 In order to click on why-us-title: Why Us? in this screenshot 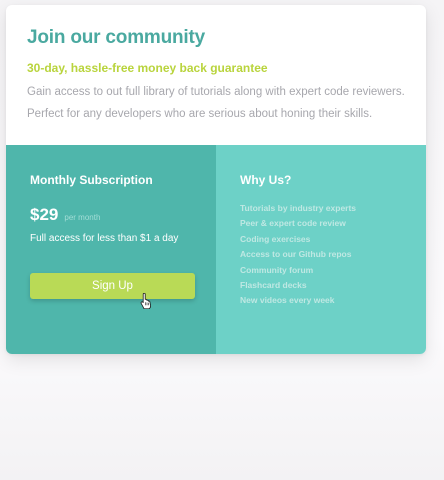, I will do `click(266, 180)`.